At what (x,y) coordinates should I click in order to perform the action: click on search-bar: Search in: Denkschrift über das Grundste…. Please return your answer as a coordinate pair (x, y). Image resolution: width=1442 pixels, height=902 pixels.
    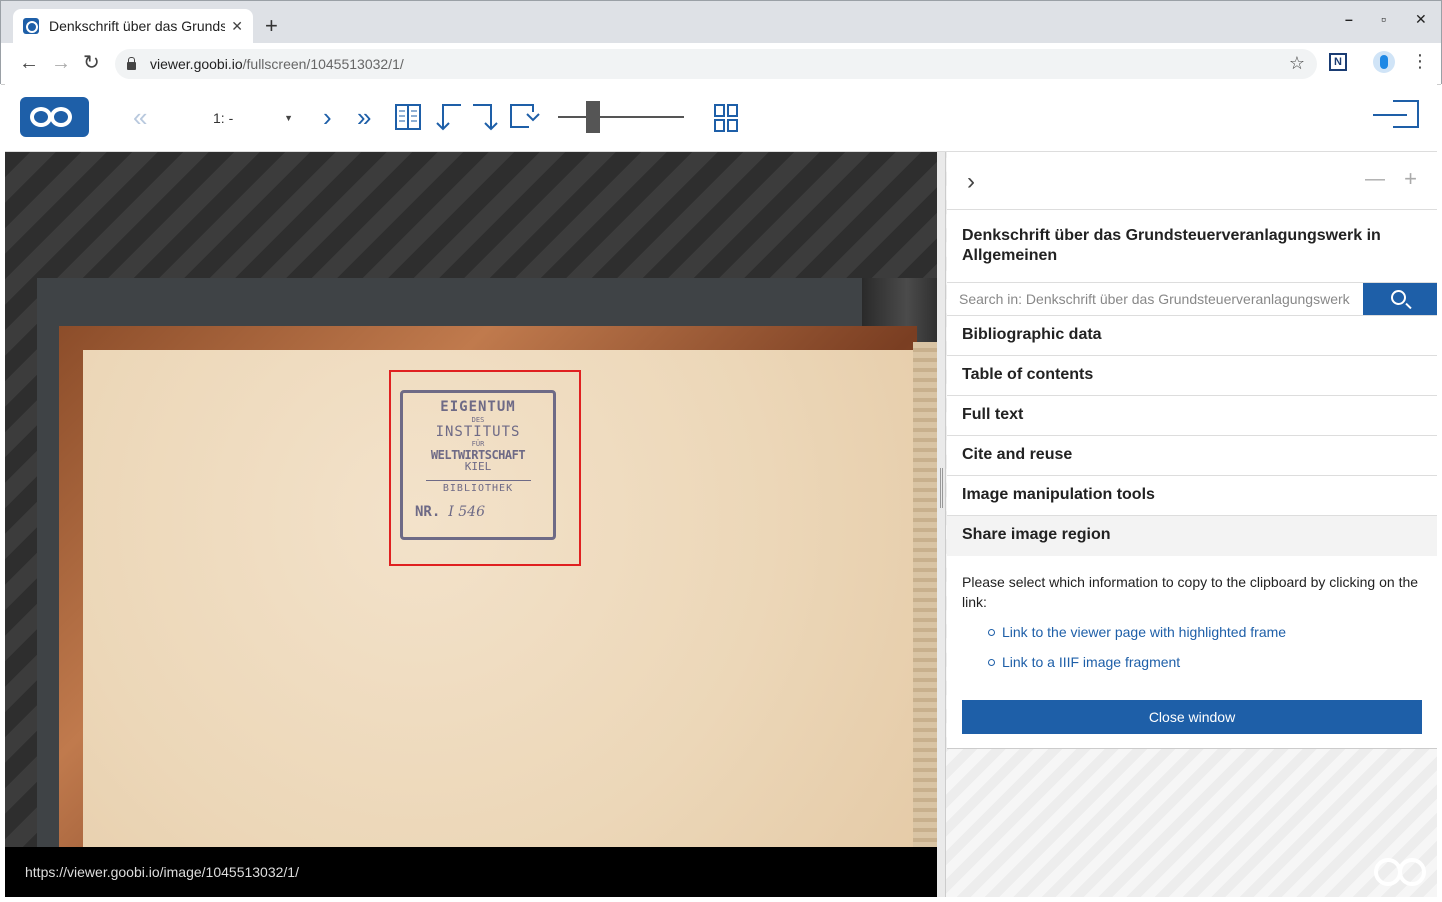
    Looking at the image, I should click on (1192, 299).